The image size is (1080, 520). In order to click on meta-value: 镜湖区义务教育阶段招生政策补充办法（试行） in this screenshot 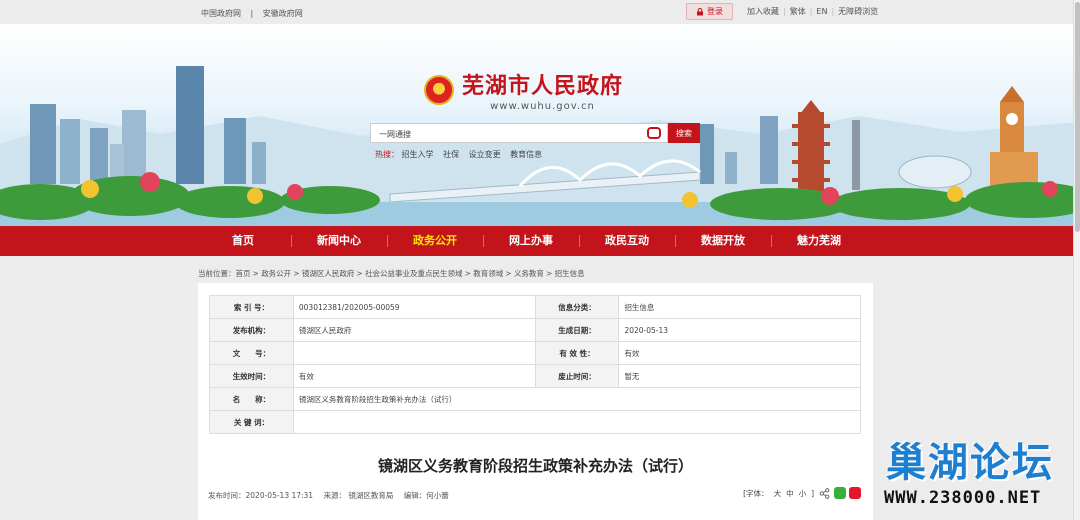, I will do `click(577, 399)`.